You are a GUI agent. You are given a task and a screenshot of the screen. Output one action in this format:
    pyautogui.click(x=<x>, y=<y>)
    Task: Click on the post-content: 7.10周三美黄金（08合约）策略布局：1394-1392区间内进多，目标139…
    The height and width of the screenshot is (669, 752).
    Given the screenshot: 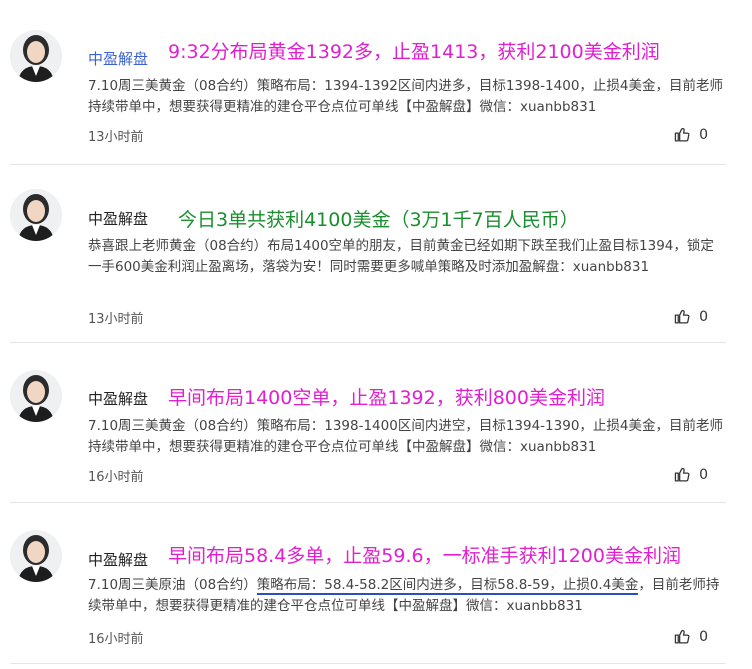 What is the action you would take?
    pyautogui.click(x=405, y=96)
    